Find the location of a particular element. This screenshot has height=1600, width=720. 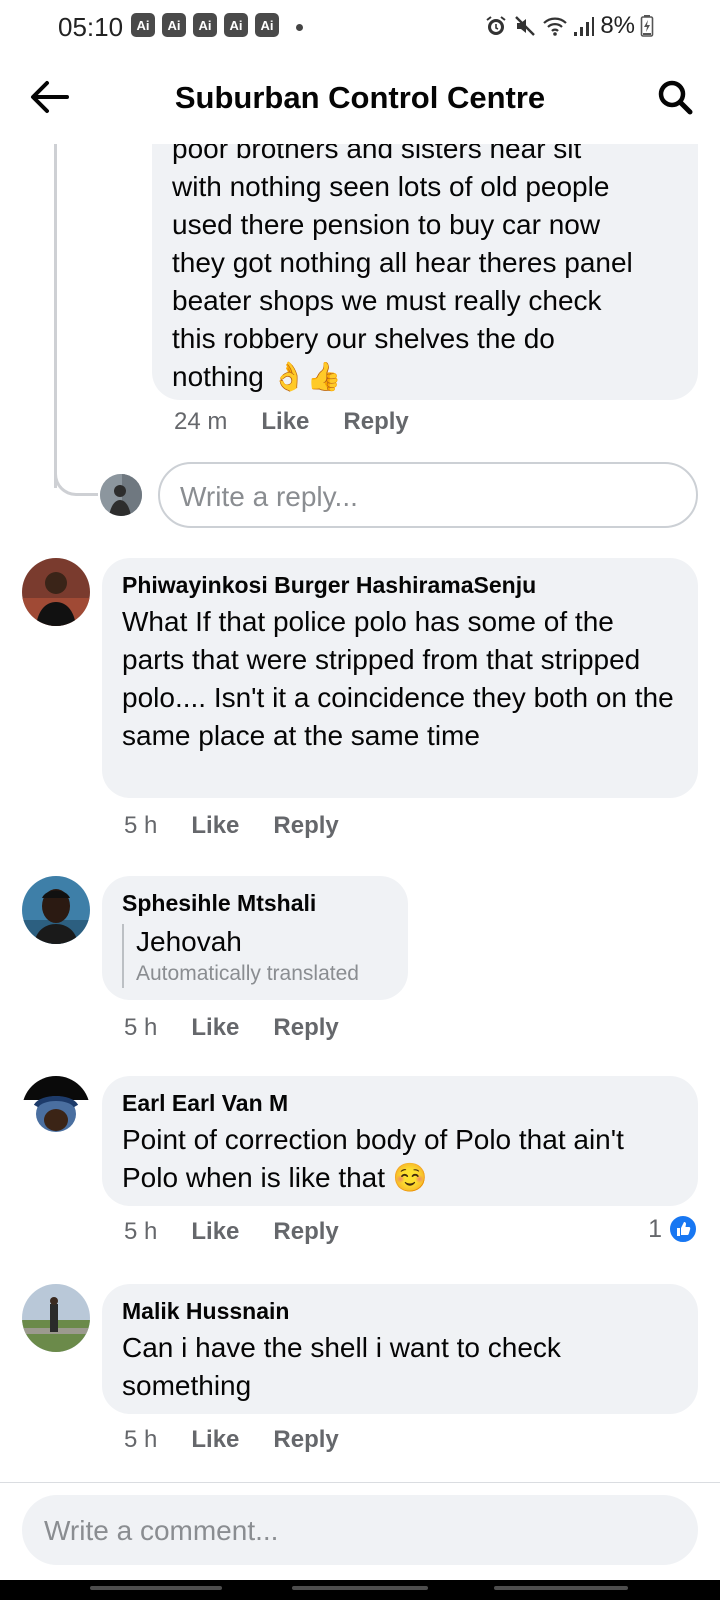

status-icons: 8% is located at coordinates (569, 26).